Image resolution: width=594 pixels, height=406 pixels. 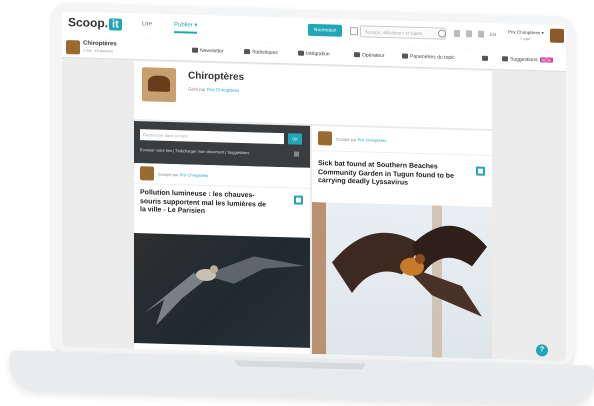 I want to click on nav-publish-link: Publier ▾, so click(x=186, y=27).